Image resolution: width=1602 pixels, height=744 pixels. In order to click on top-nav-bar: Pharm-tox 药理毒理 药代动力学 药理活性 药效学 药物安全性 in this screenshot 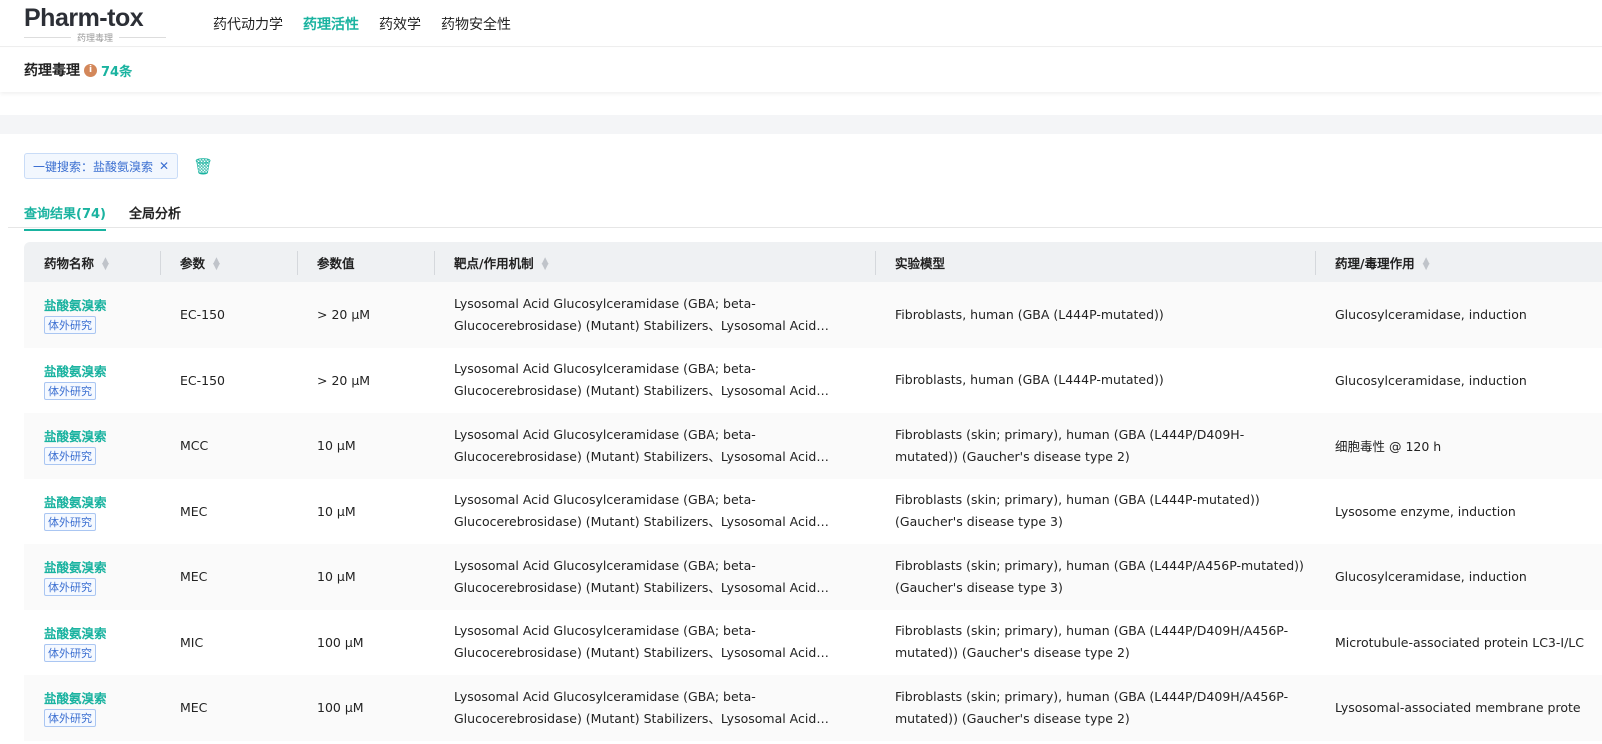, I will do `click(801, 23)`.